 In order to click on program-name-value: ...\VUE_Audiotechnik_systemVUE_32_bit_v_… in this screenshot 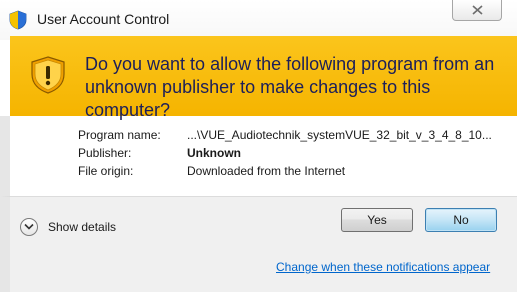, I will do `click(339, 135)`.